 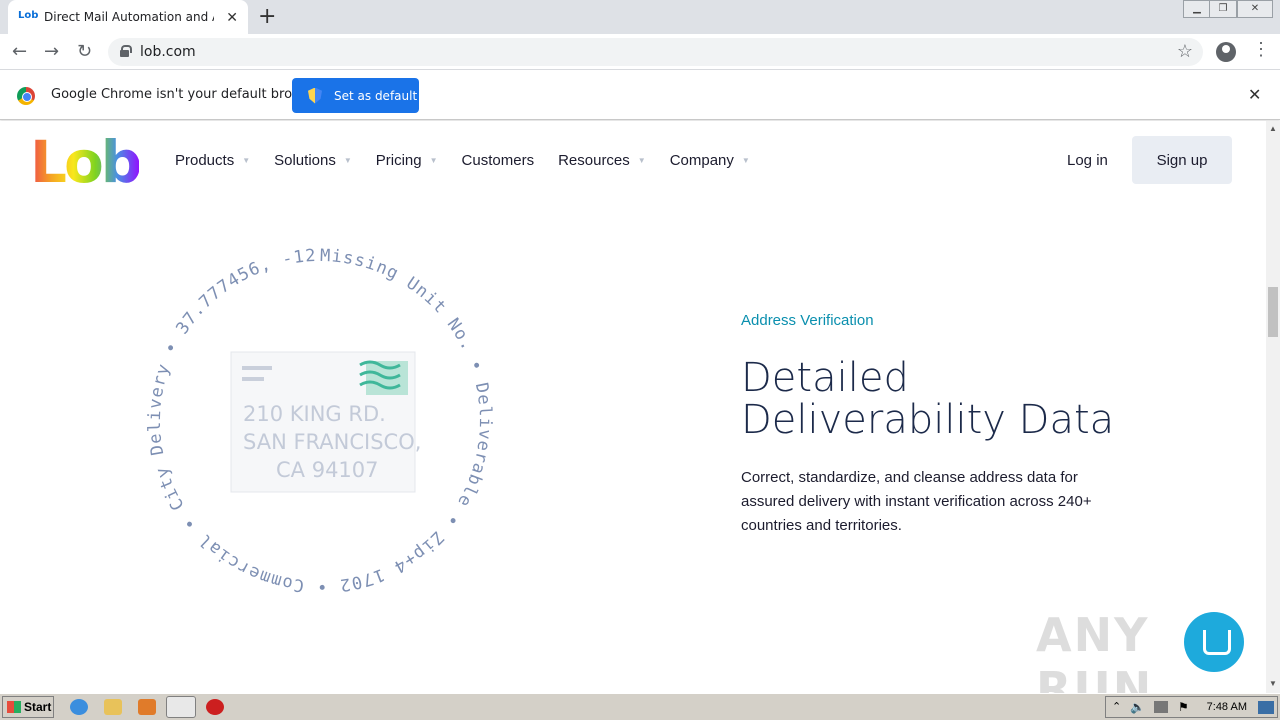 I want to click on section-eyebrow: Address Verification, so click(x=807, y=320).